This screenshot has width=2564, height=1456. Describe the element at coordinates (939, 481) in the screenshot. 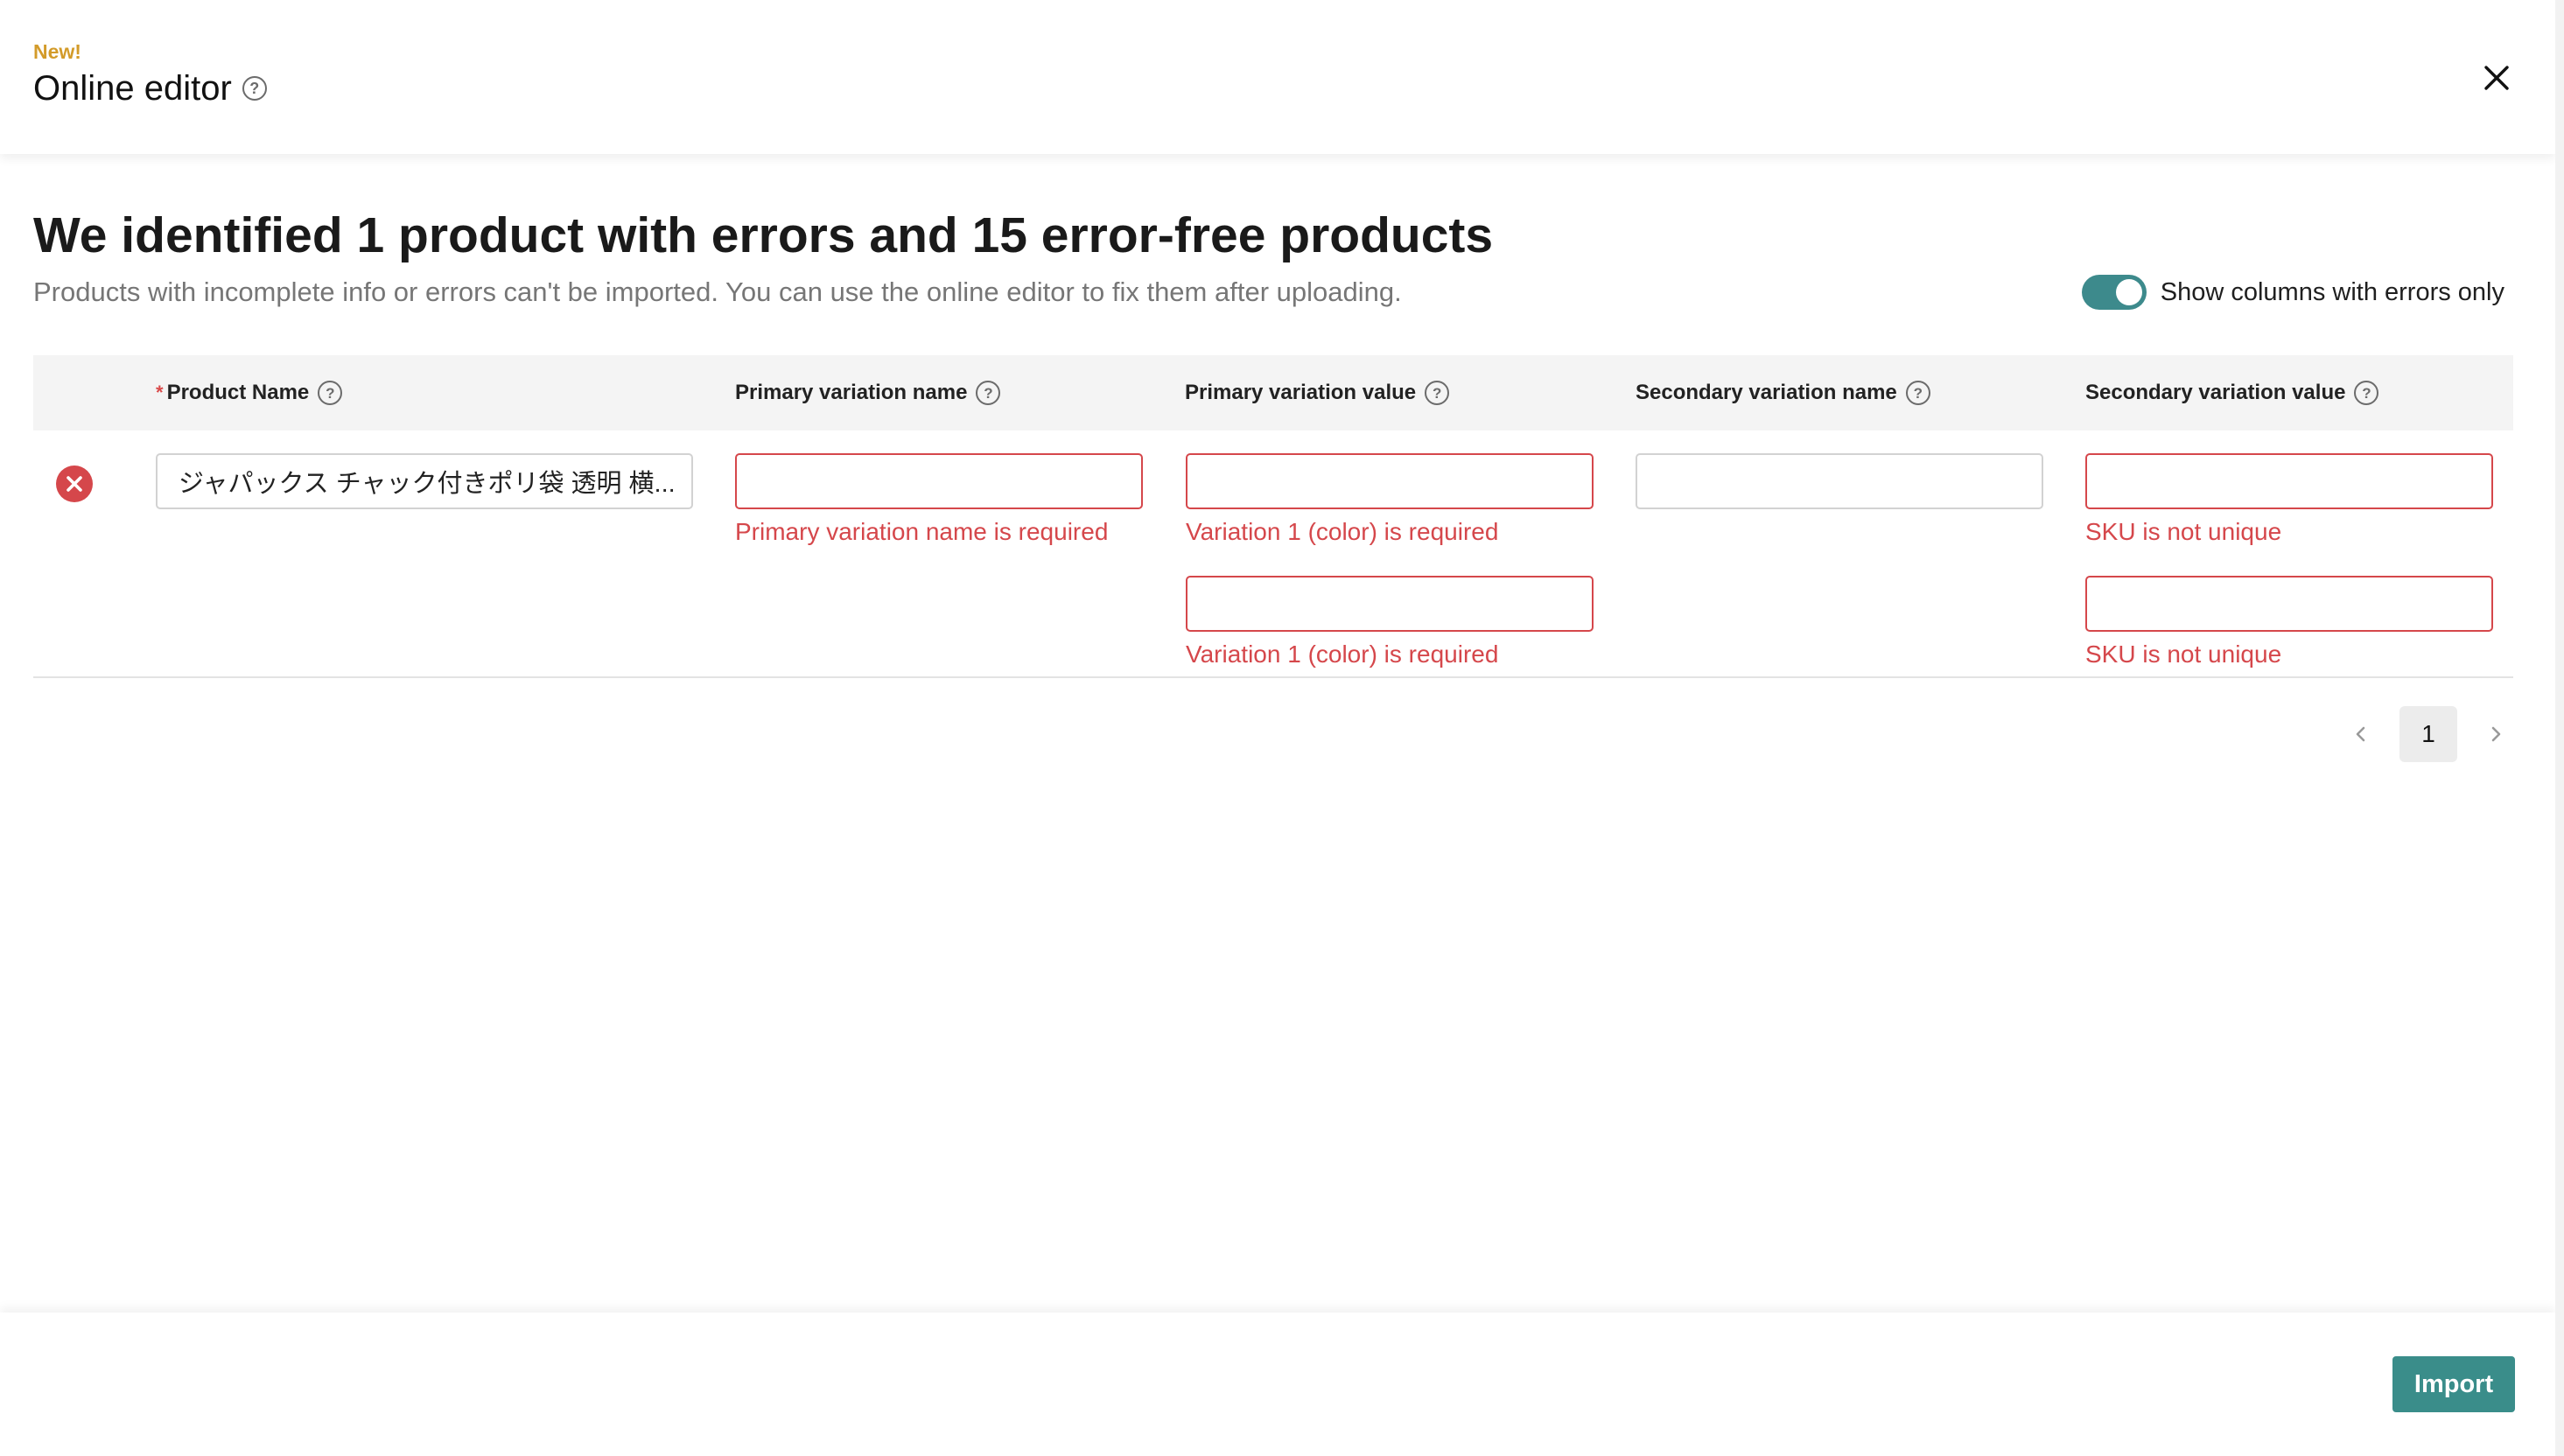

I see `primary-variation-name-input` at that location.